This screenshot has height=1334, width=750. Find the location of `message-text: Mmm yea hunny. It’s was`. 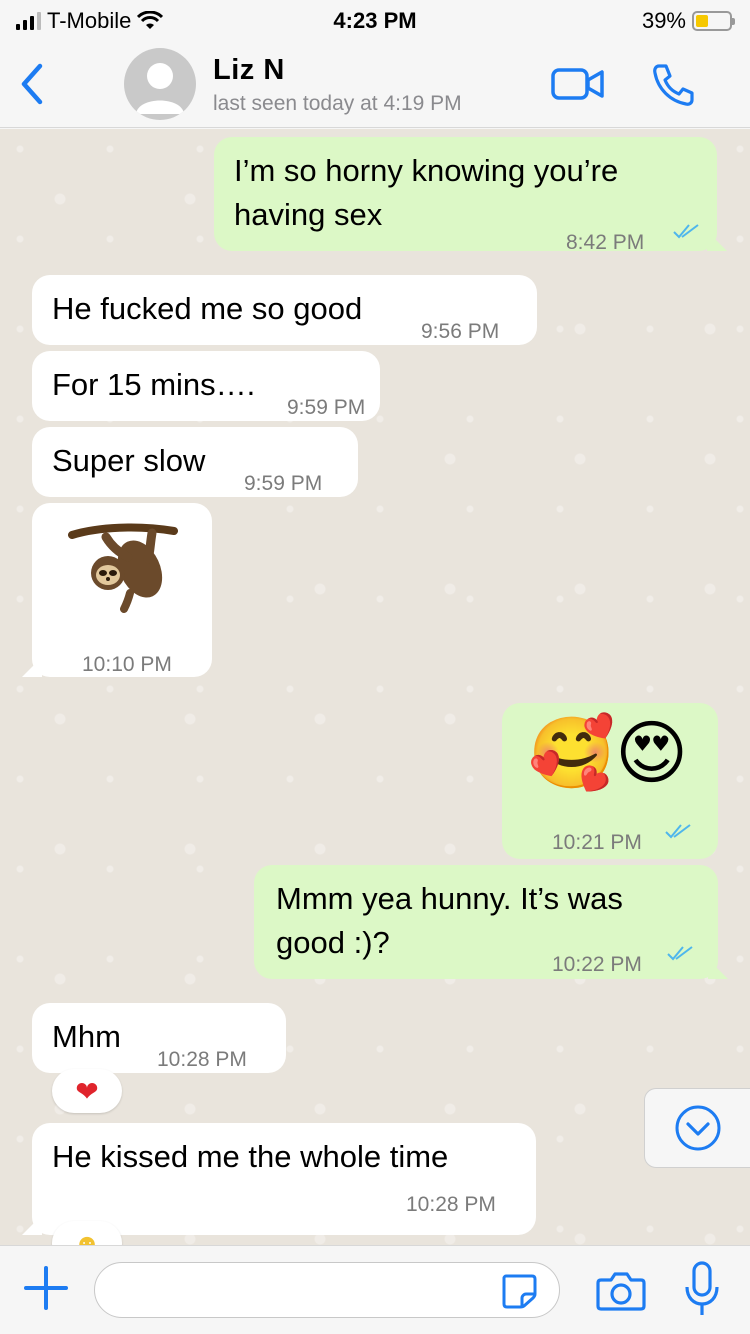

message-text: Mmm yea hunny. It’s was is located at coordinates (449, 898).